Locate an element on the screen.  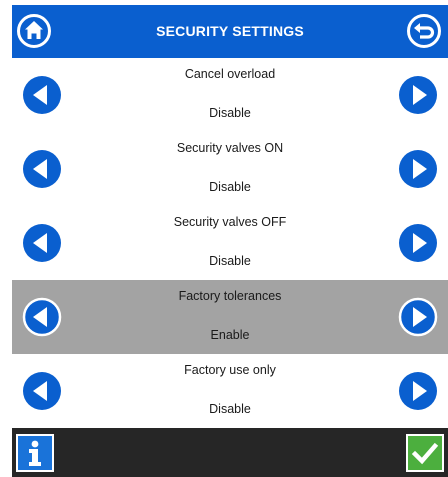
setting-label: Factory use only is located at coordinates (230, 370).